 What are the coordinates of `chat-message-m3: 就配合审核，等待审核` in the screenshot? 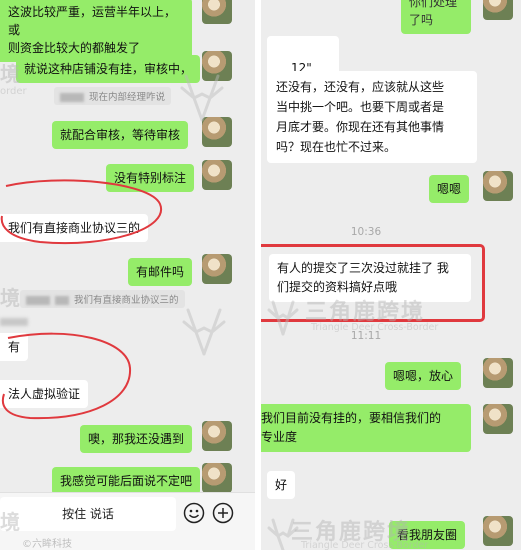 It's located at (120, 135).